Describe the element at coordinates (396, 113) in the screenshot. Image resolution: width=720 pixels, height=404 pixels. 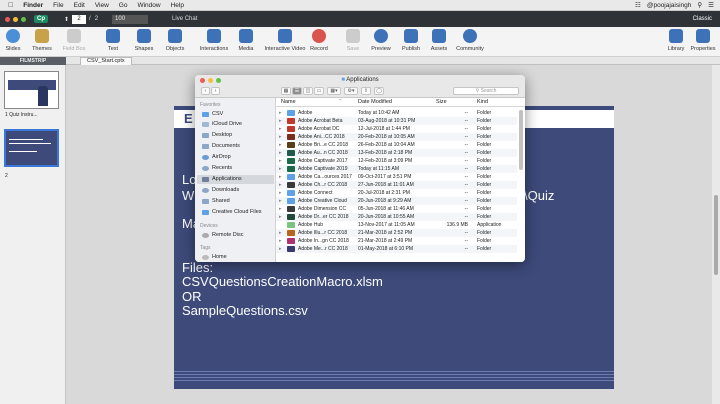
I see `table-row: ▸ Adobe Today at 10:42 AM -- Folder` at that location.